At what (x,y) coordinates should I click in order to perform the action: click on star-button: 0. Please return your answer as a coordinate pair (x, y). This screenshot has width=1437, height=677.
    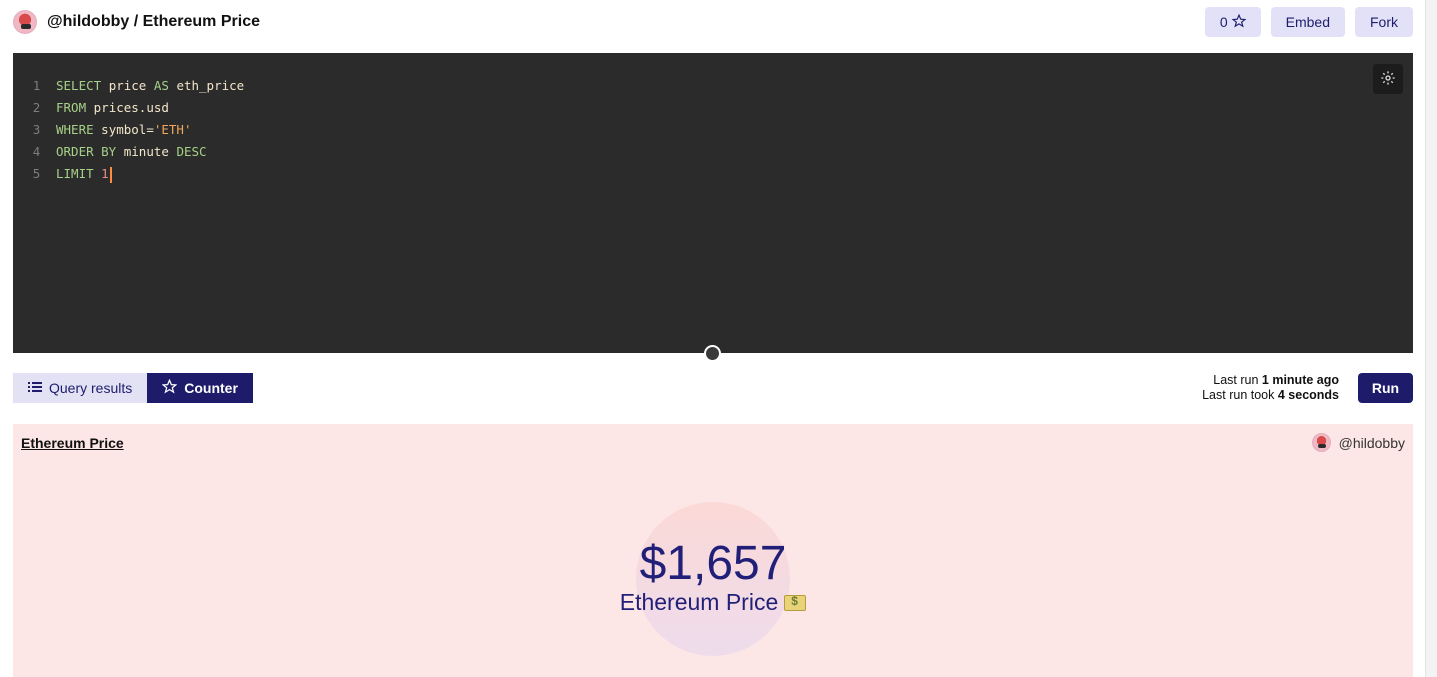
    Looking at the image, I should click on (1232, 22).